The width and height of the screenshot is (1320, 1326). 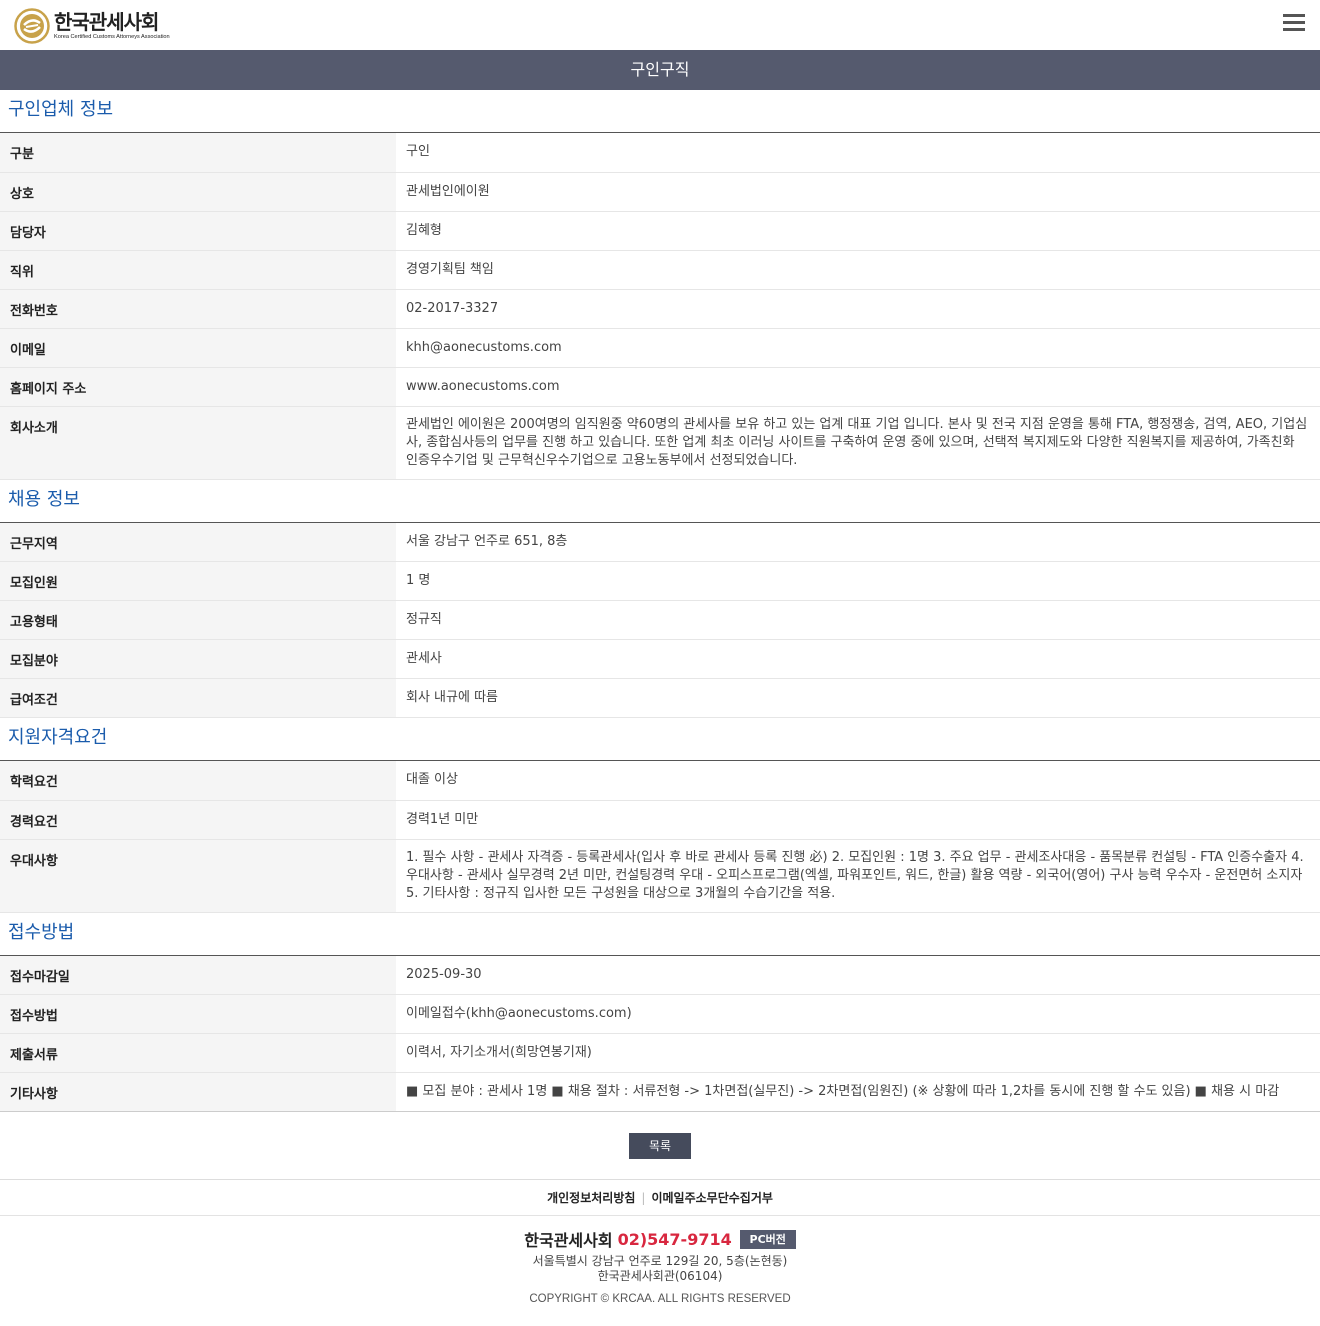 What do you see at coordinates (198, 231) in the screenshot?
I see `row-label: 담당자` at bounding box center [198, 231].